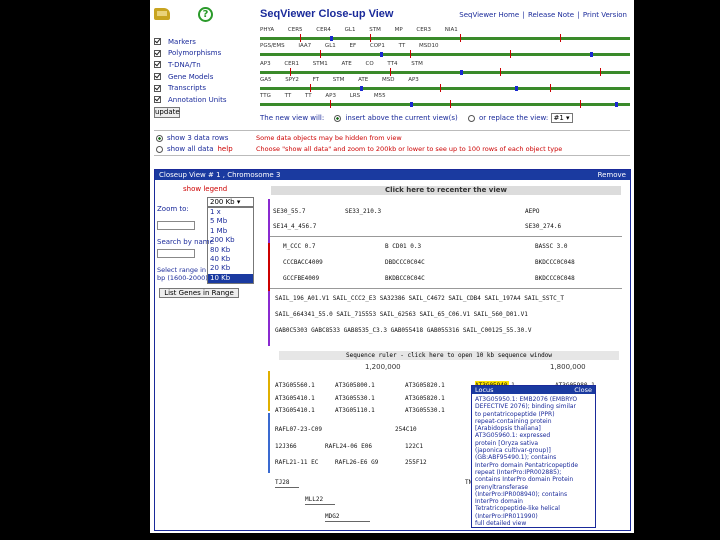  Describe the element at coordinates (489, 15) in the screenshot. I see `link-seqviewer-home: SeqViewer Home` at that location.